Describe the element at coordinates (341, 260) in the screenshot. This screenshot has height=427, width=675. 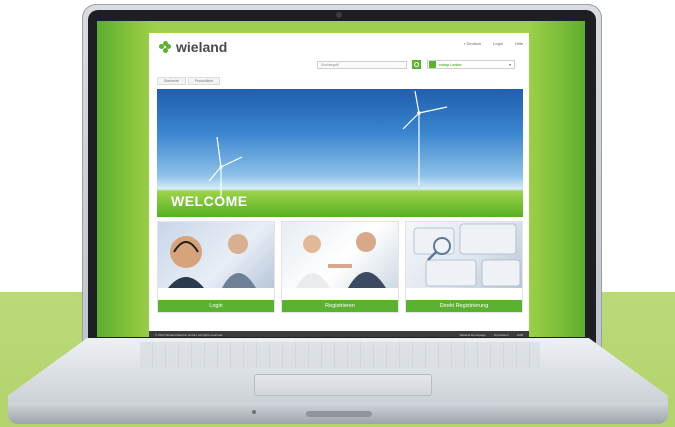
I see `handshake-illustration` at that location.